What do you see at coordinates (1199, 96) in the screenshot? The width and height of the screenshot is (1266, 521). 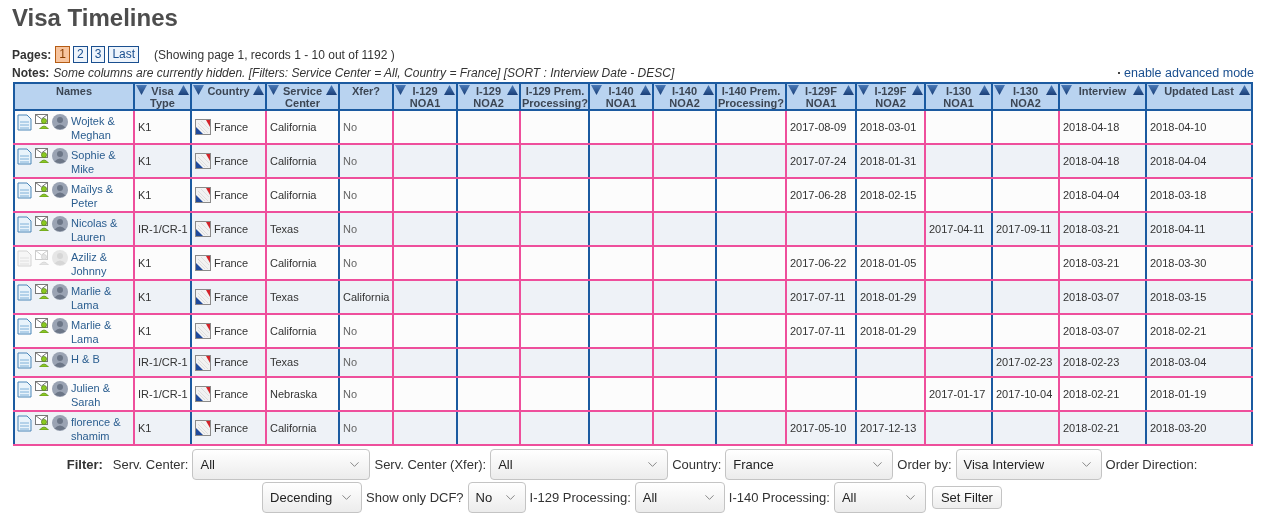 I see `column-header: Updated Last` at bounding box center [1199, 96].